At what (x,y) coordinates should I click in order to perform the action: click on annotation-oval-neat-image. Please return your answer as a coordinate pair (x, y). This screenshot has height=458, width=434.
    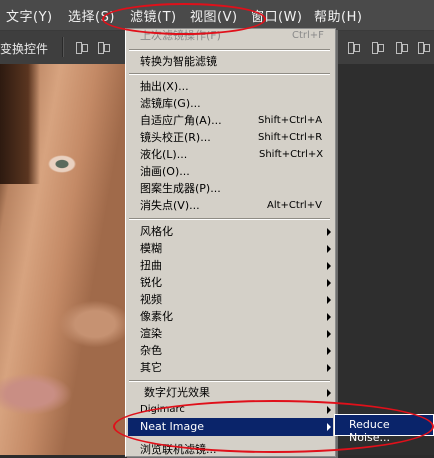
    Looking at the image, I should click on (273, 426).